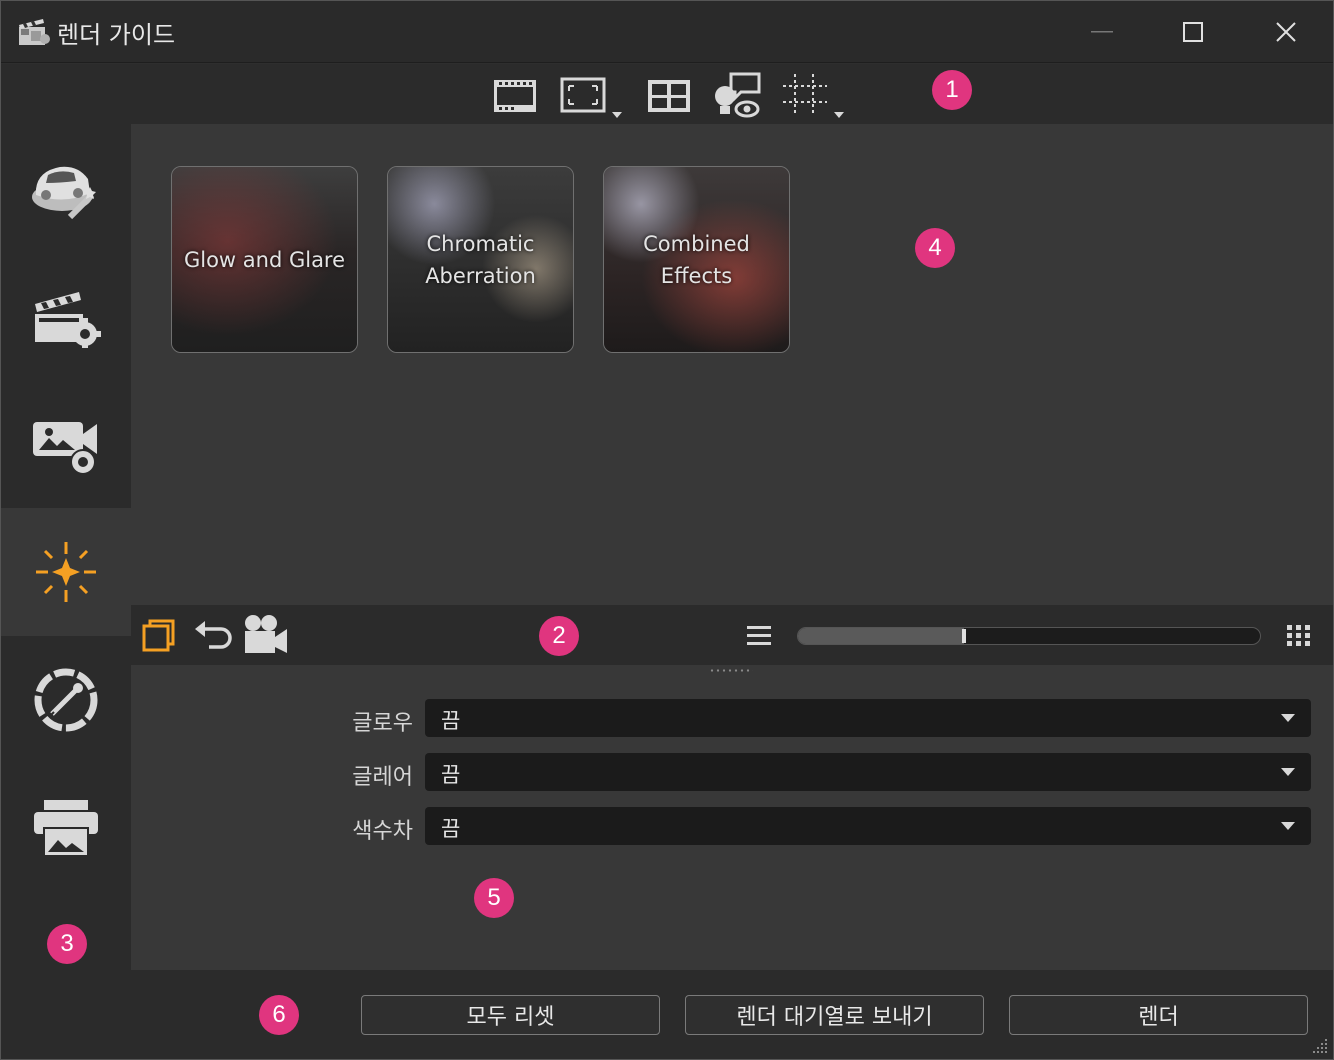  I want to click on panel-splitter, so click(732, 671).